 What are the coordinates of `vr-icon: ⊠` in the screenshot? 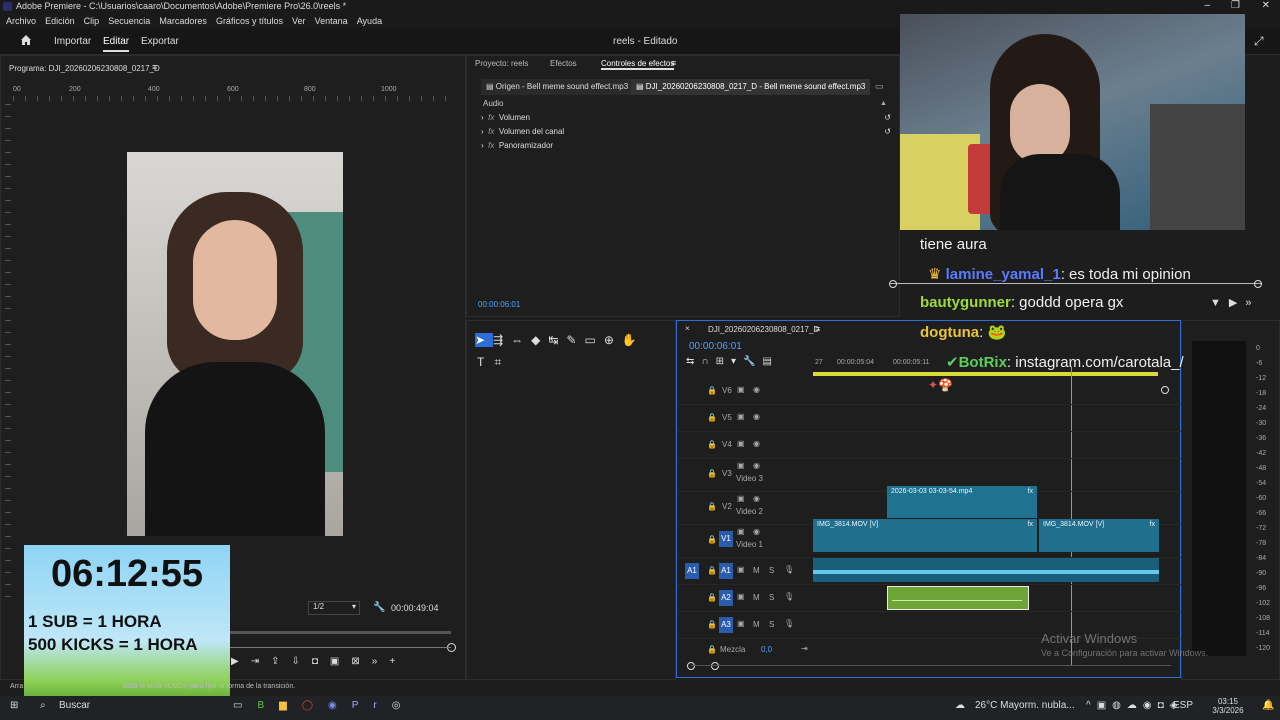 It's located at (361, 661).